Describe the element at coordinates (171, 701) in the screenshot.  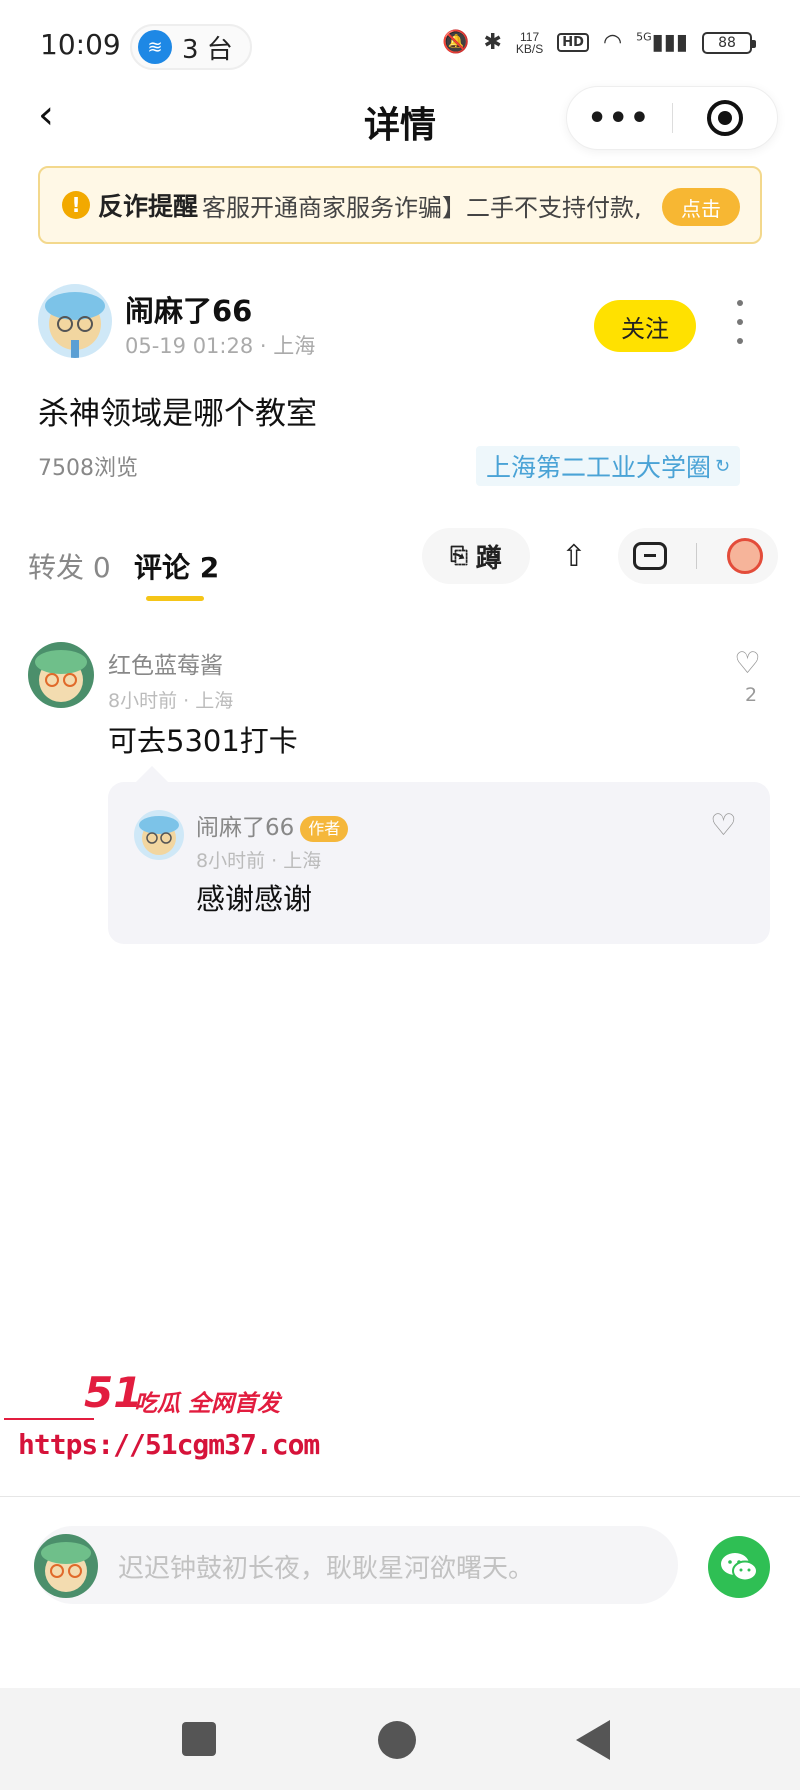
I see `comment-meta: 8小时前 · 上海` at that location.